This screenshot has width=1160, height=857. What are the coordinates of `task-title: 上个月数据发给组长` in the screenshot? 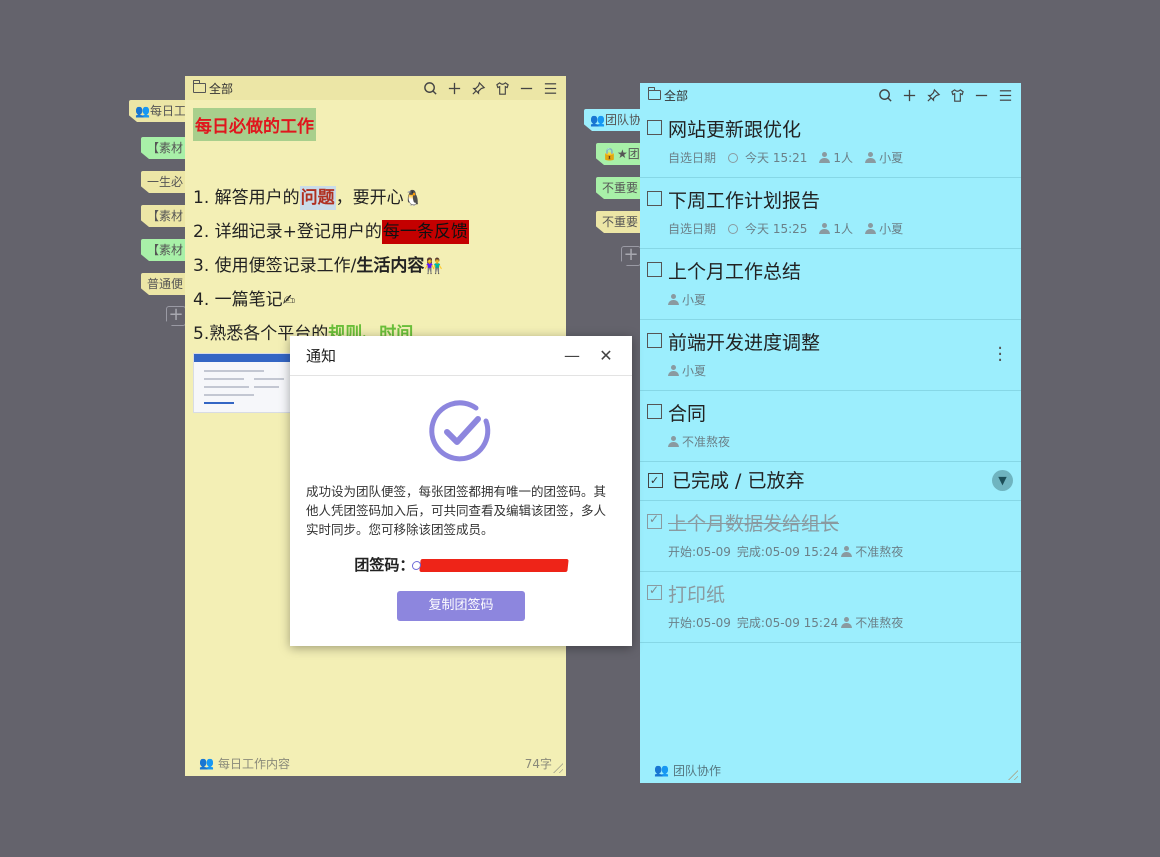 It's located at (754, 524).